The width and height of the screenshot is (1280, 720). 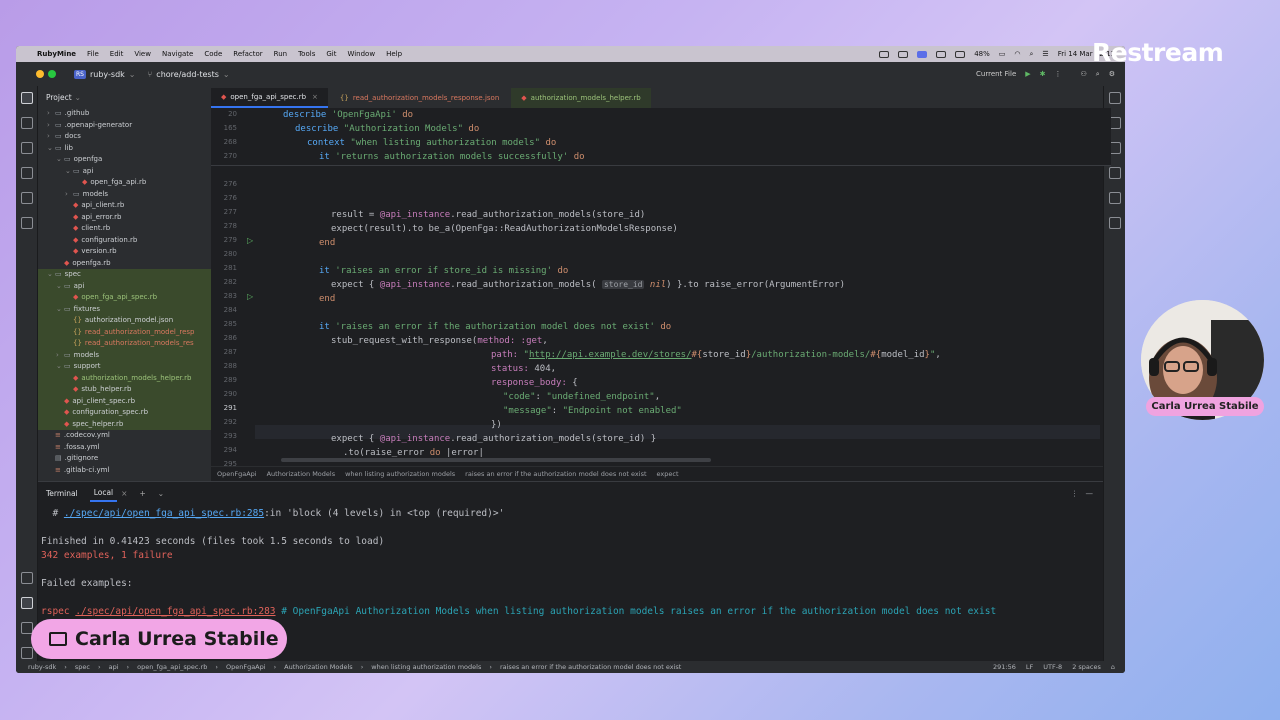 What do you see at coordinates (27, 578) in the screenshot?
I see `services-icon` at bounding box center [27, 578].